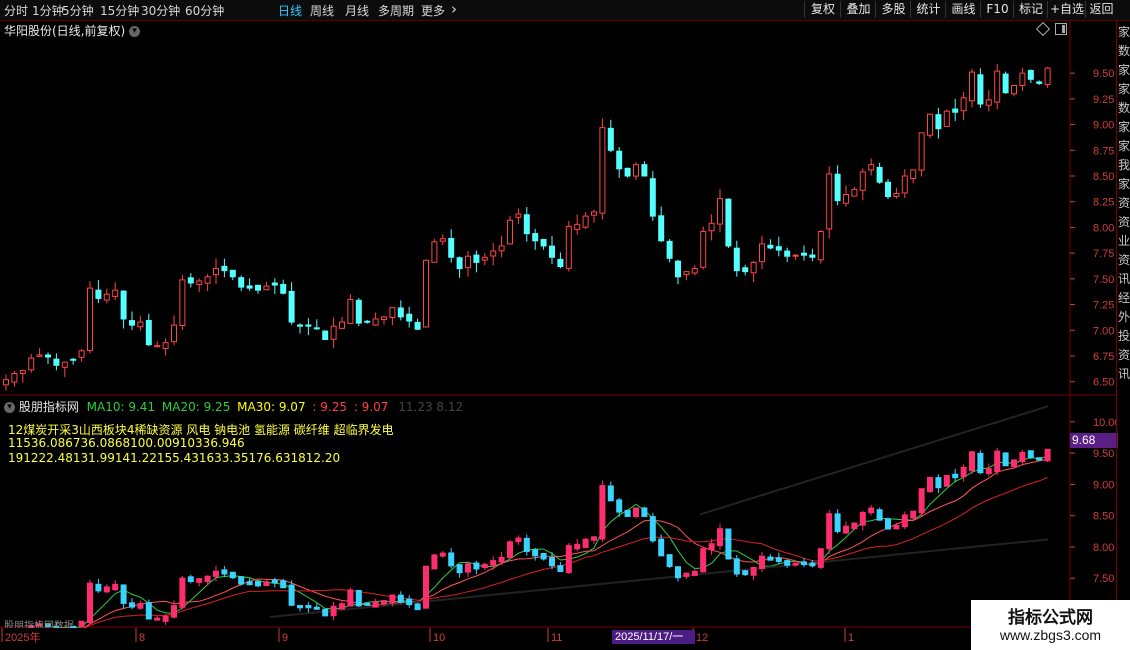  Describe the element at coordinates (1030, 9) in the screenshot. I see `toolbar-button-6: 标记` at that location.